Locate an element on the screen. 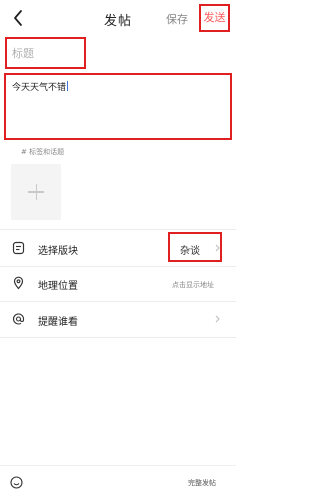 Image resolution: width=320 pixels, height=500 pixels. text-caret is located at coordinates (68, 86).